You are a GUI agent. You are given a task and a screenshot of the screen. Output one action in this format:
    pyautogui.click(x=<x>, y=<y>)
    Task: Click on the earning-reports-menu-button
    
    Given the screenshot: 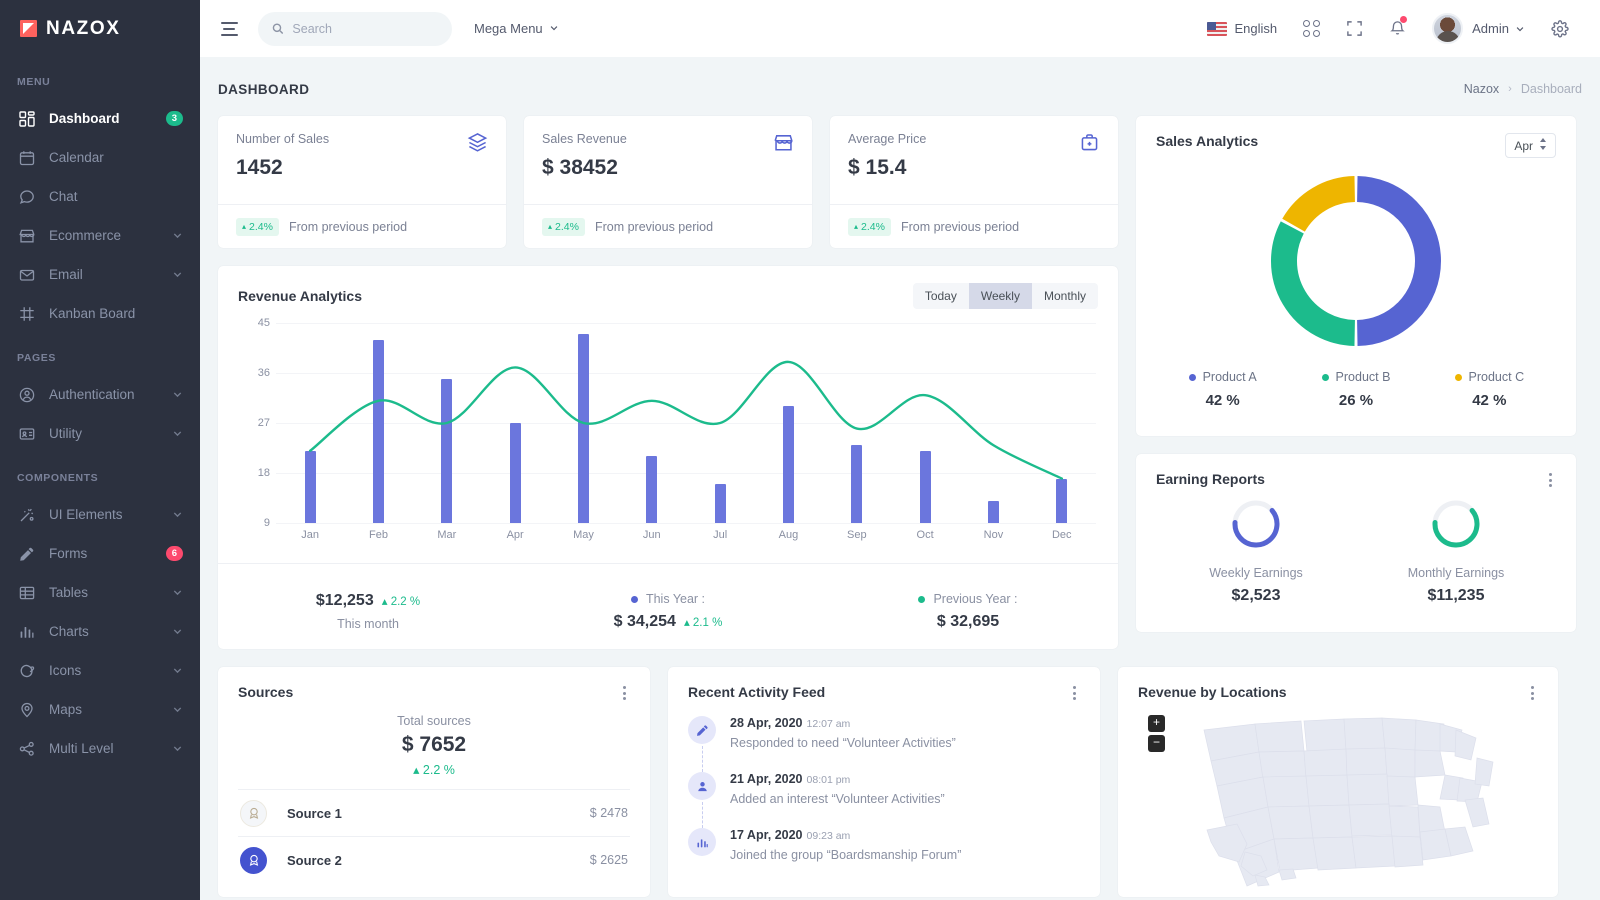 What is the action you would take?
    pyautogui.click(x=1550, y=480)
    